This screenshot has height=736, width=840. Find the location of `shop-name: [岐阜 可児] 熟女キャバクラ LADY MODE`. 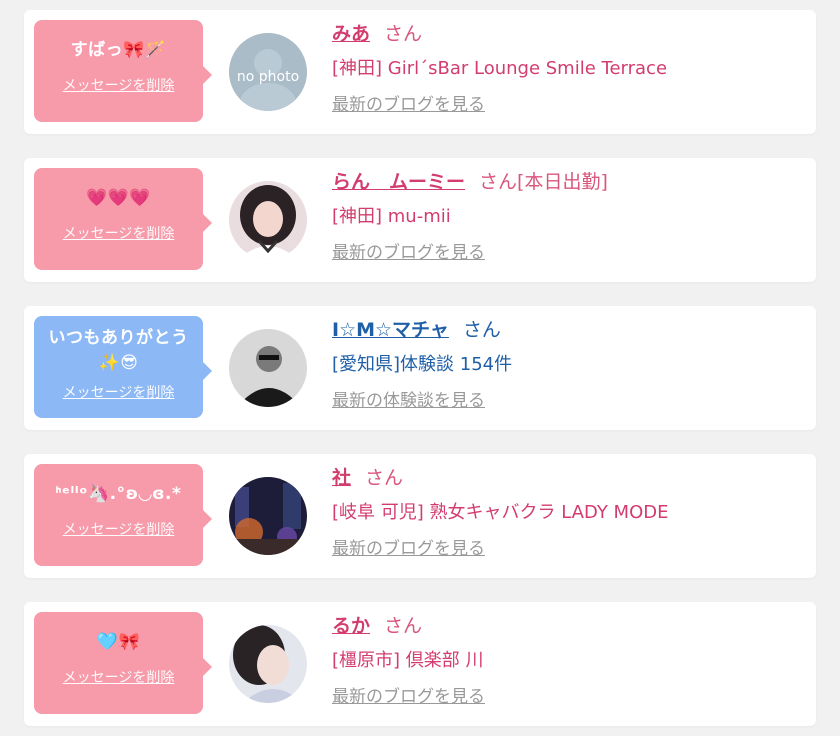

shop-name: [岐阜 可児] 熟女キャバクラ LADY MODE is located at coordinates (500, 512).